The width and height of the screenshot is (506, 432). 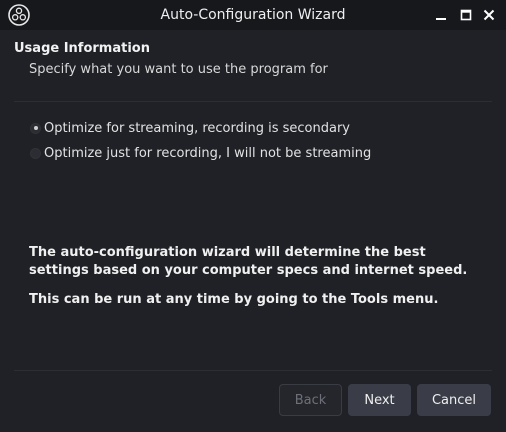 I want to click on maximize-icon, so click(x=466, y=15).